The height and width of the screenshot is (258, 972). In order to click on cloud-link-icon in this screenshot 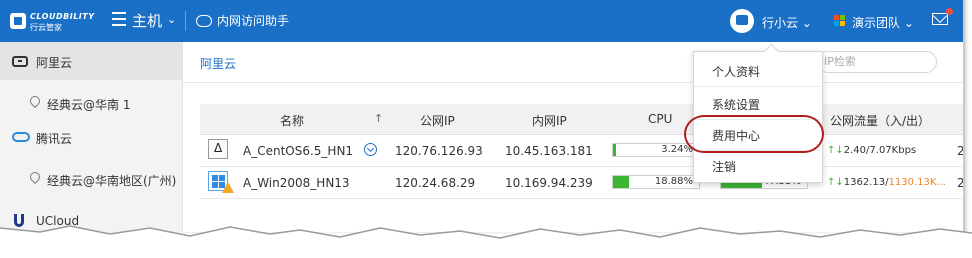, I will do `click(204, 20)`.